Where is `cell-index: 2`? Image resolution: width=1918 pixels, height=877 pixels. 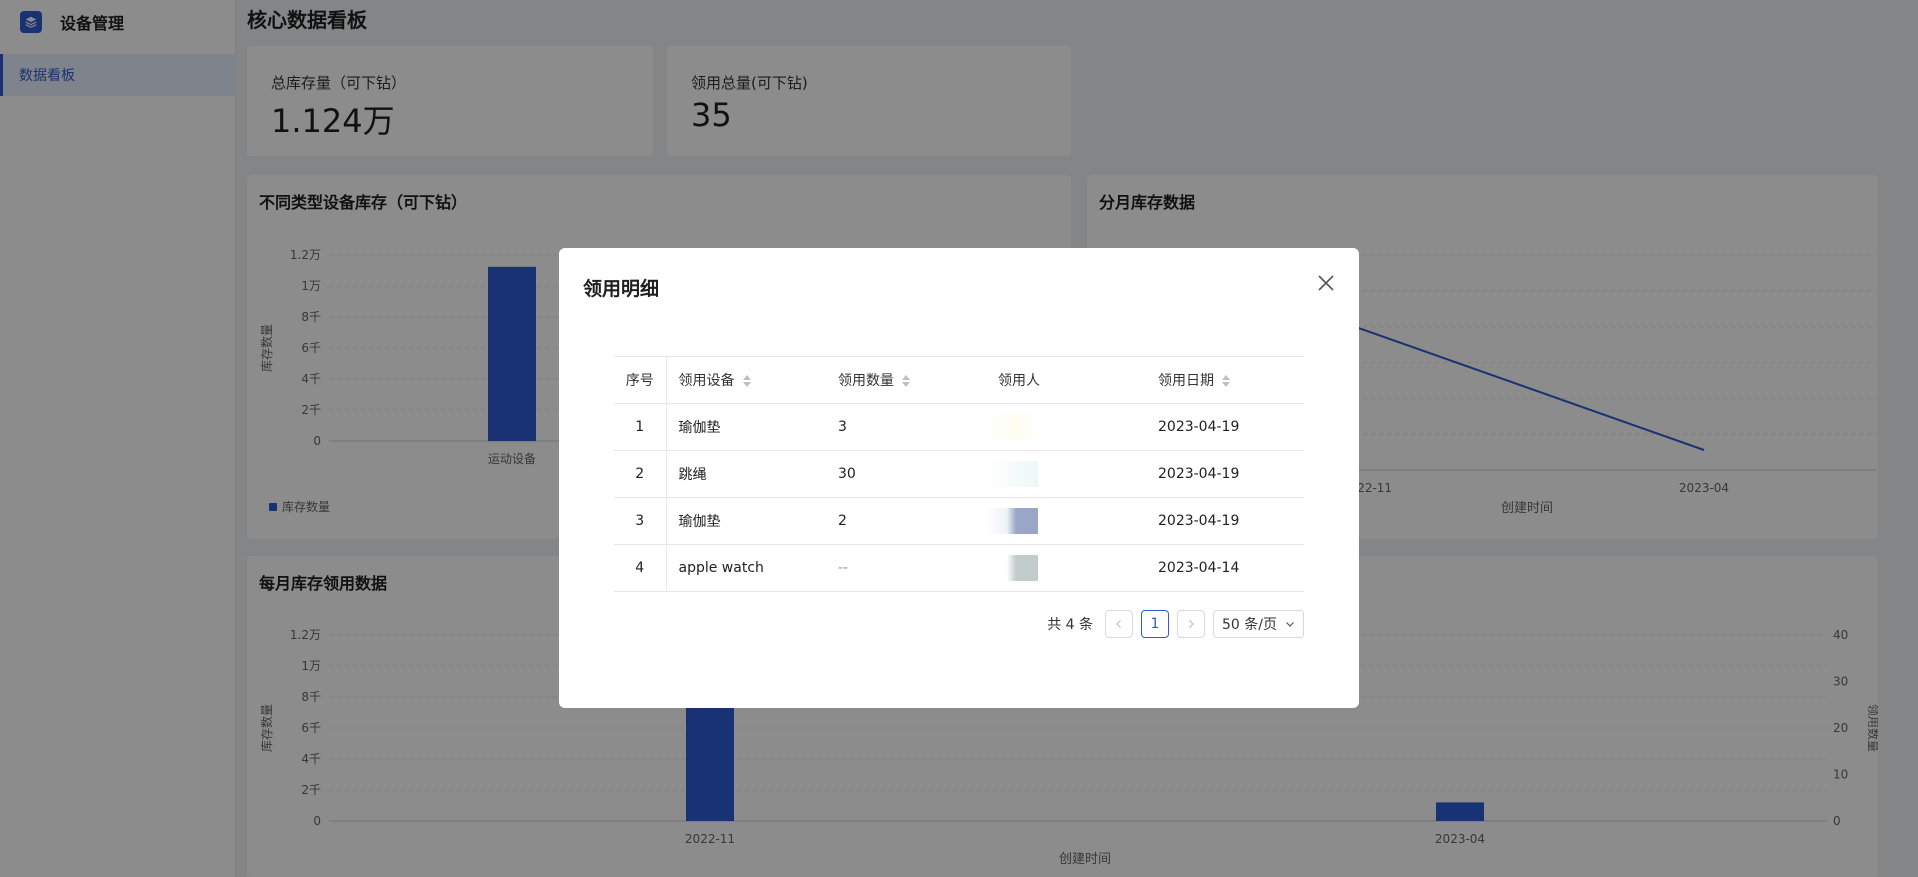 cell-index: 2 is located at coordinates (640, 474).